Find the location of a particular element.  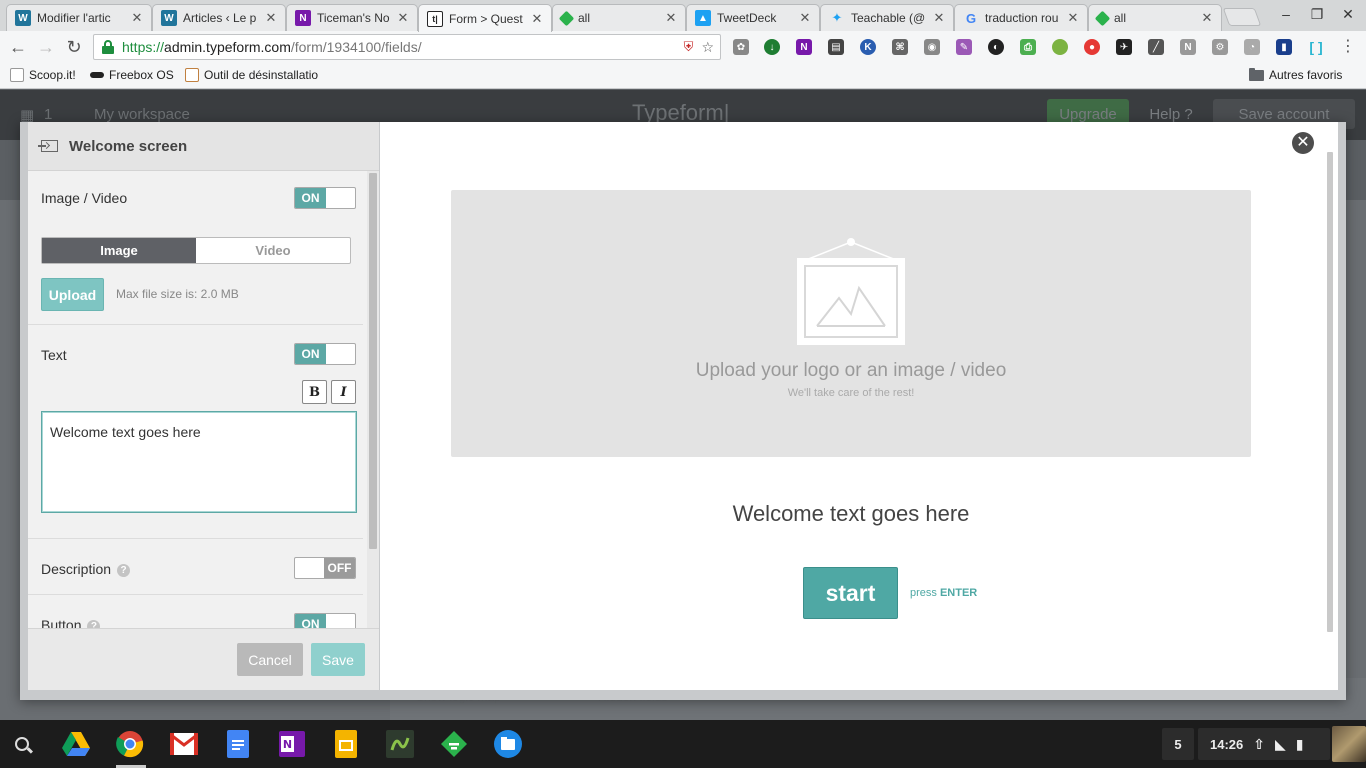

onenote-extension-icon: N is located at coordinates (804, 47).